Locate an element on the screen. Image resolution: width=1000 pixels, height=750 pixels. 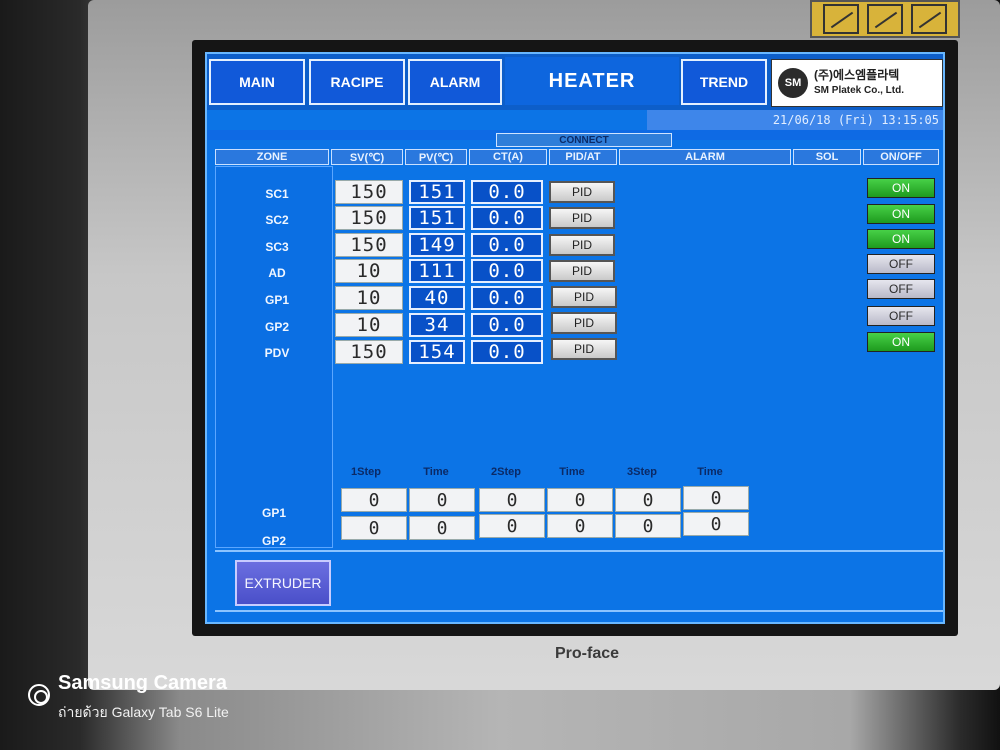
step-header: 1Step is located at coordinates (366, 472).